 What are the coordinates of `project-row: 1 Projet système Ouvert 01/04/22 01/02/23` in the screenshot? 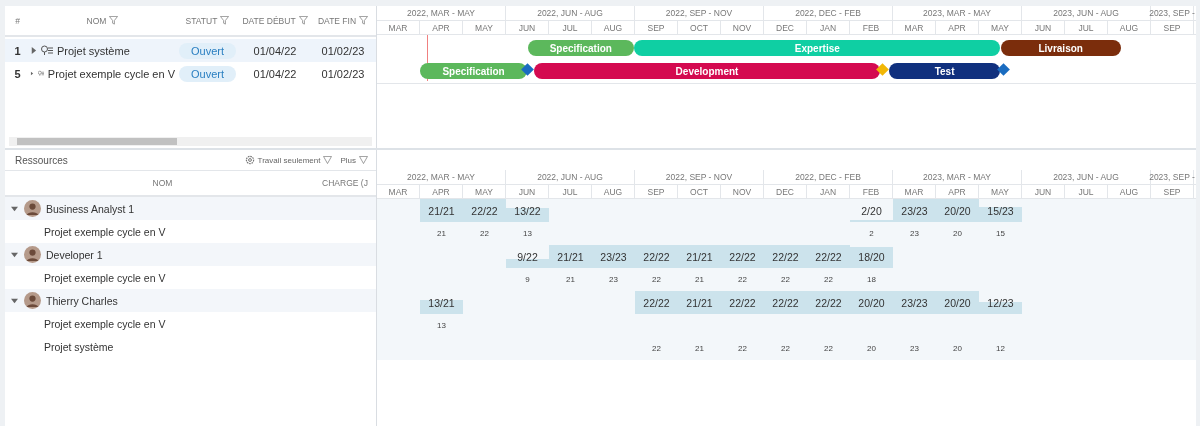 It's located at (190, 50).